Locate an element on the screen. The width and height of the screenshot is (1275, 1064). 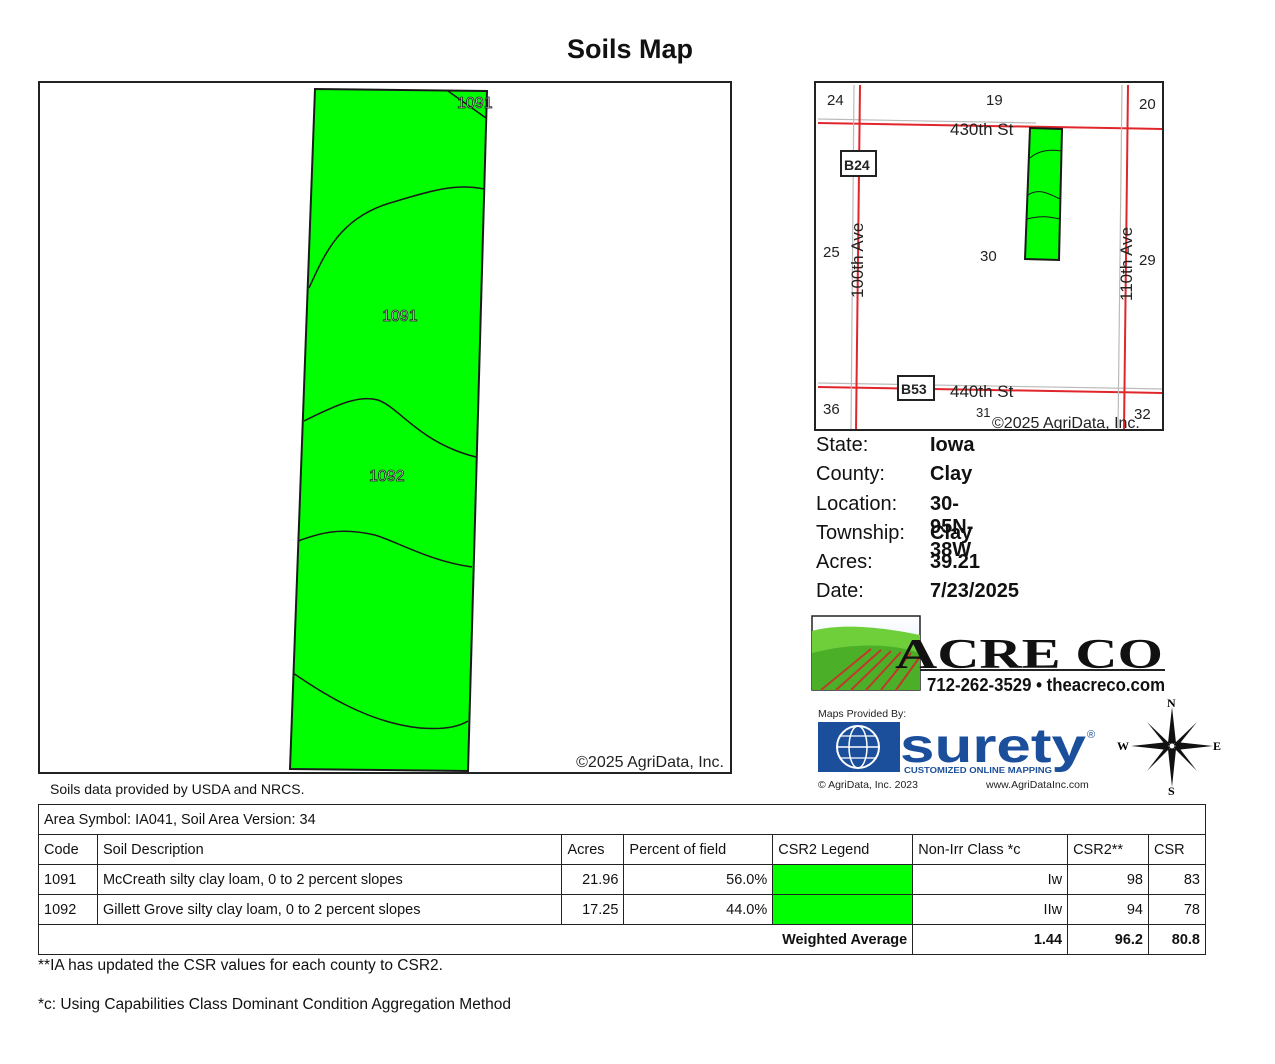
soil-label: 1092 is located at coordinates (387, 476).